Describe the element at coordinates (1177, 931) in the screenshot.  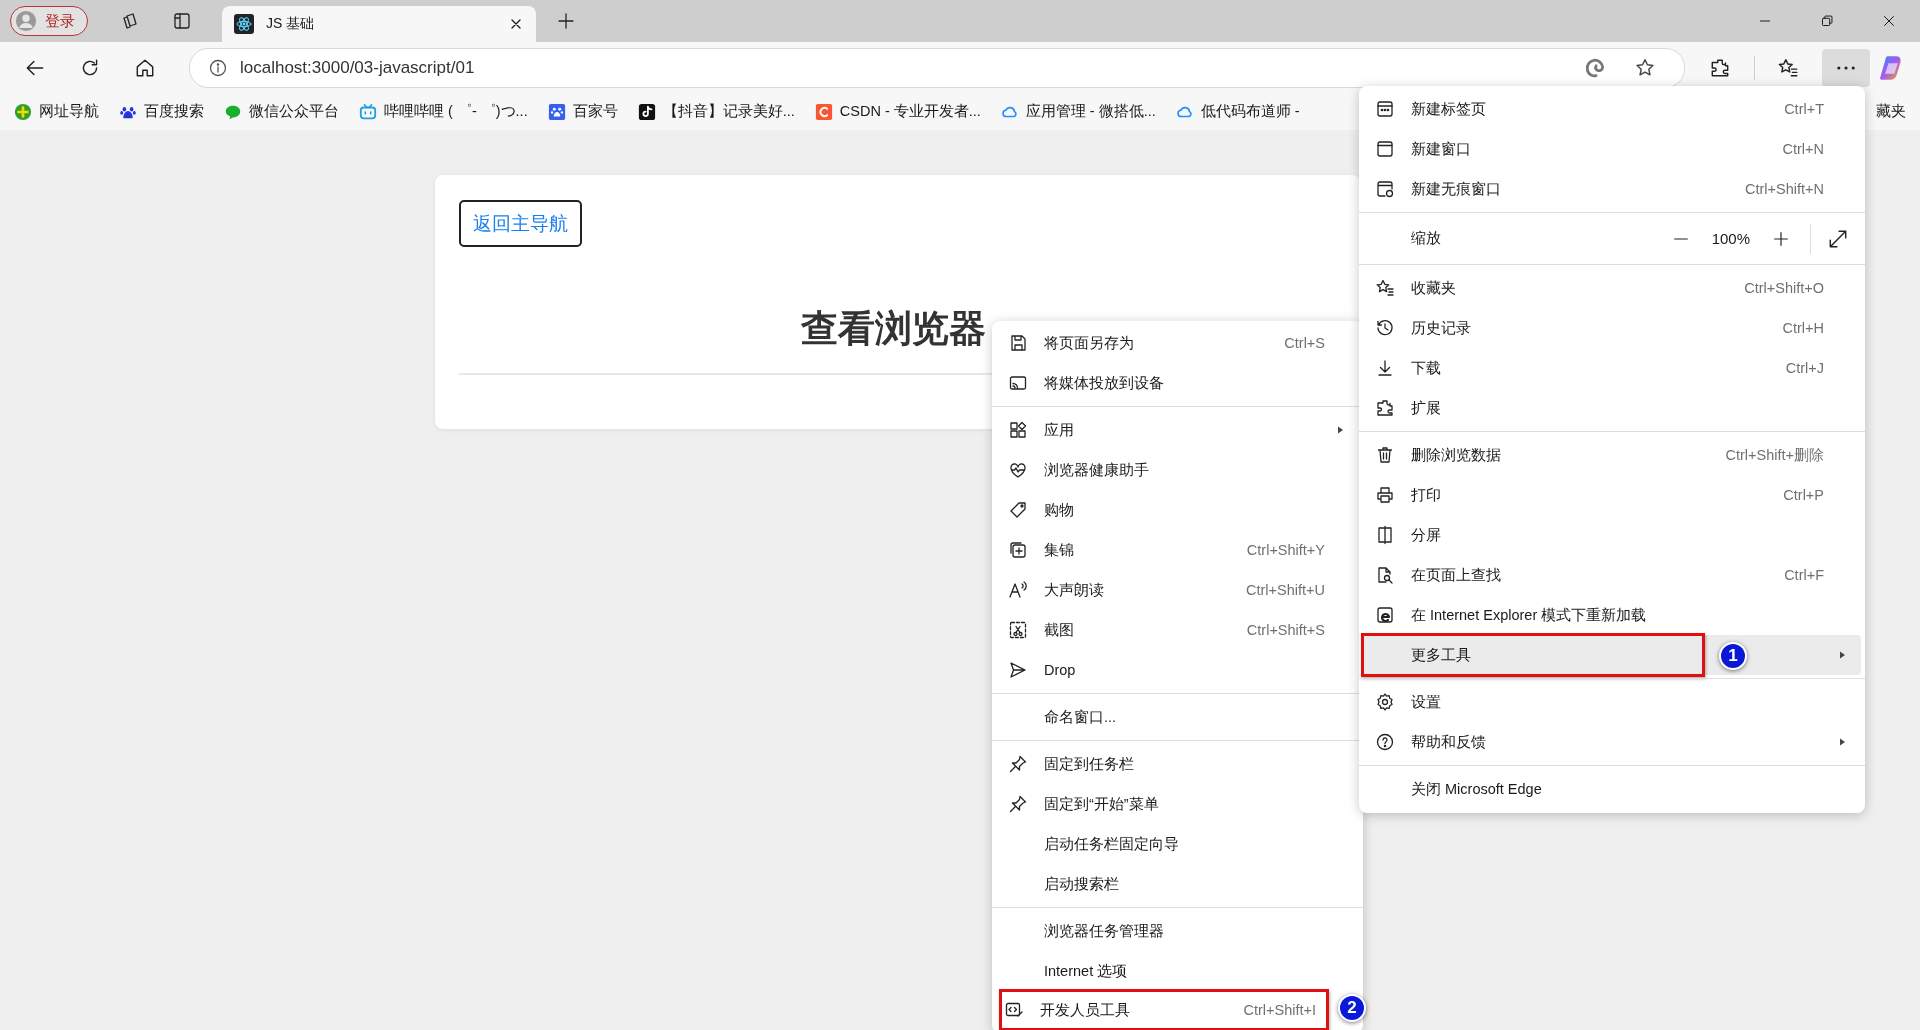
I see `menu-item: 浏览器任务管理器` at that location.